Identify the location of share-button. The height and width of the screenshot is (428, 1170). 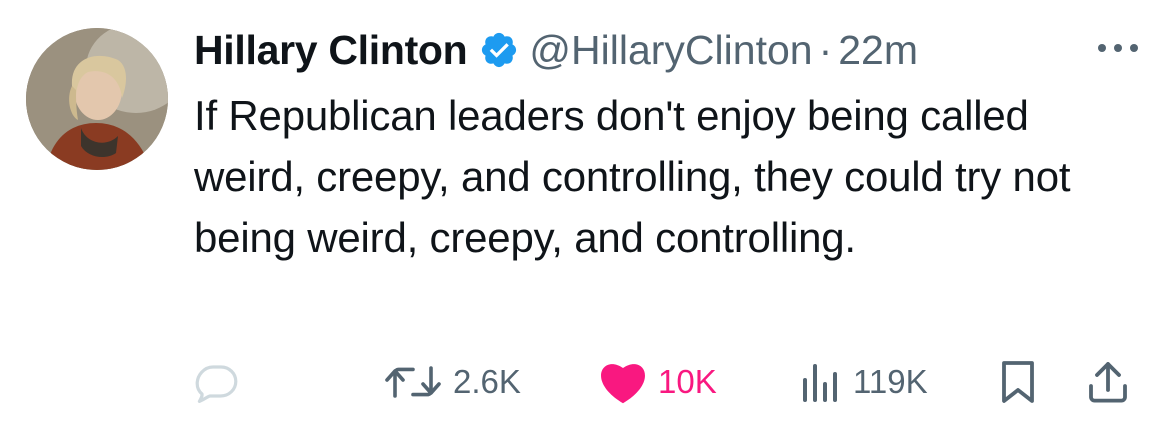
(1108, 382).